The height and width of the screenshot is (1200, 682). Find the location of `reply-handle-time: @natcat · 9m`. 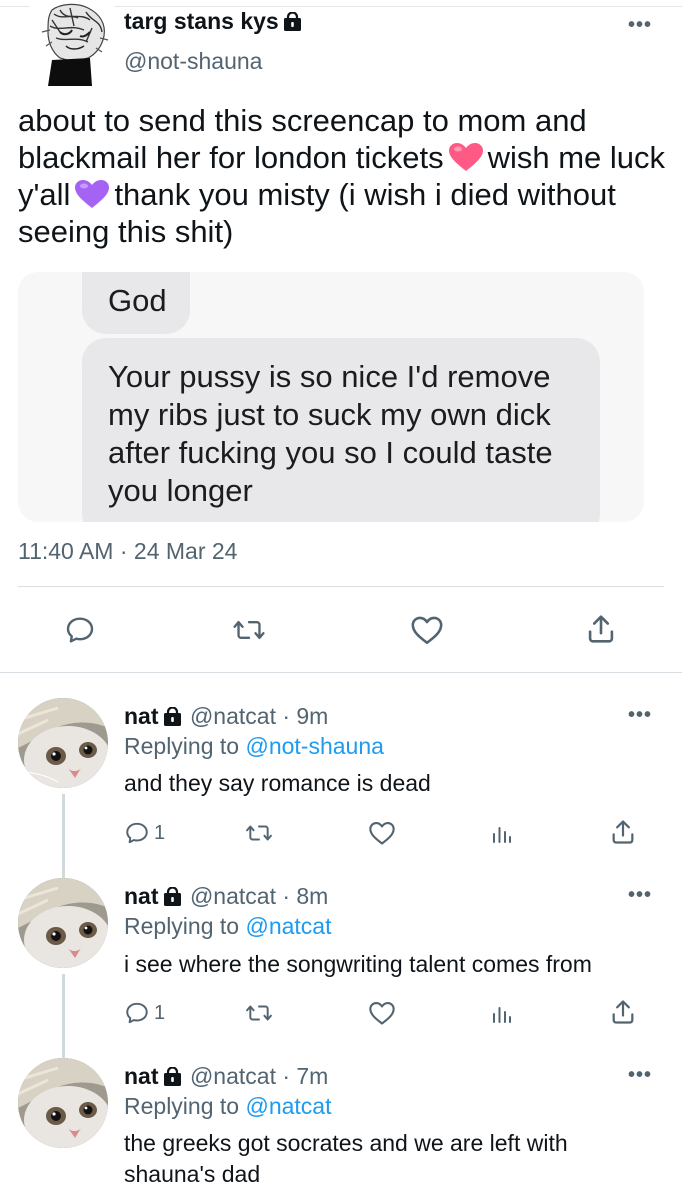

reply-handle-time: @natcat · 9m is located at coordinates (259, 716).